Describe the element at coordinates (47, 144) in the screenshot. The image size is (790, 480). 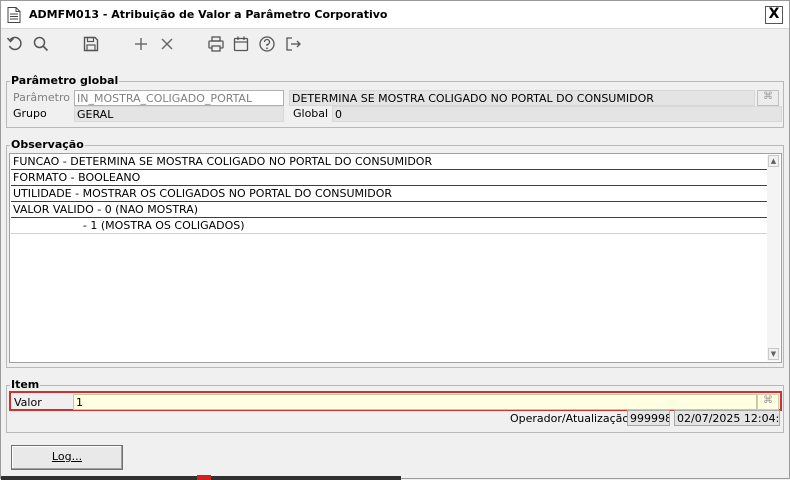
I see `observacao-legend: Observação` at that location.